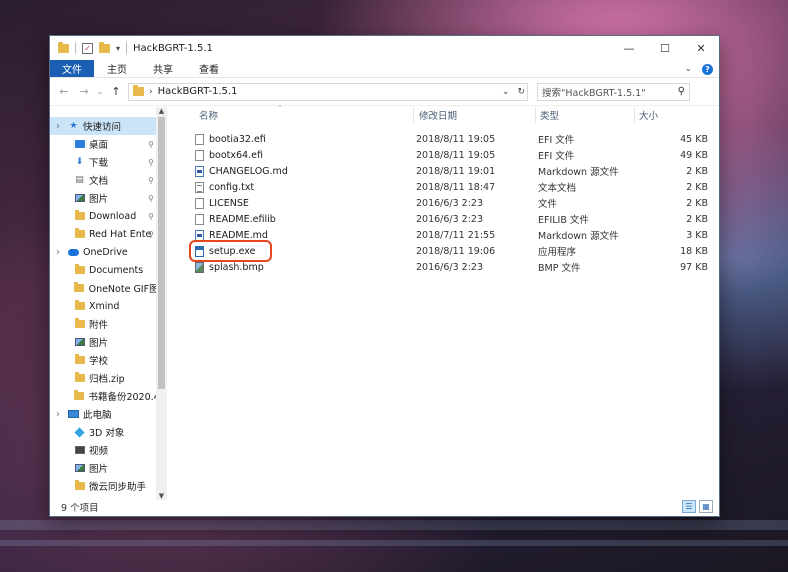  I want to click on properties-icon: ✓, so click(87, 48).